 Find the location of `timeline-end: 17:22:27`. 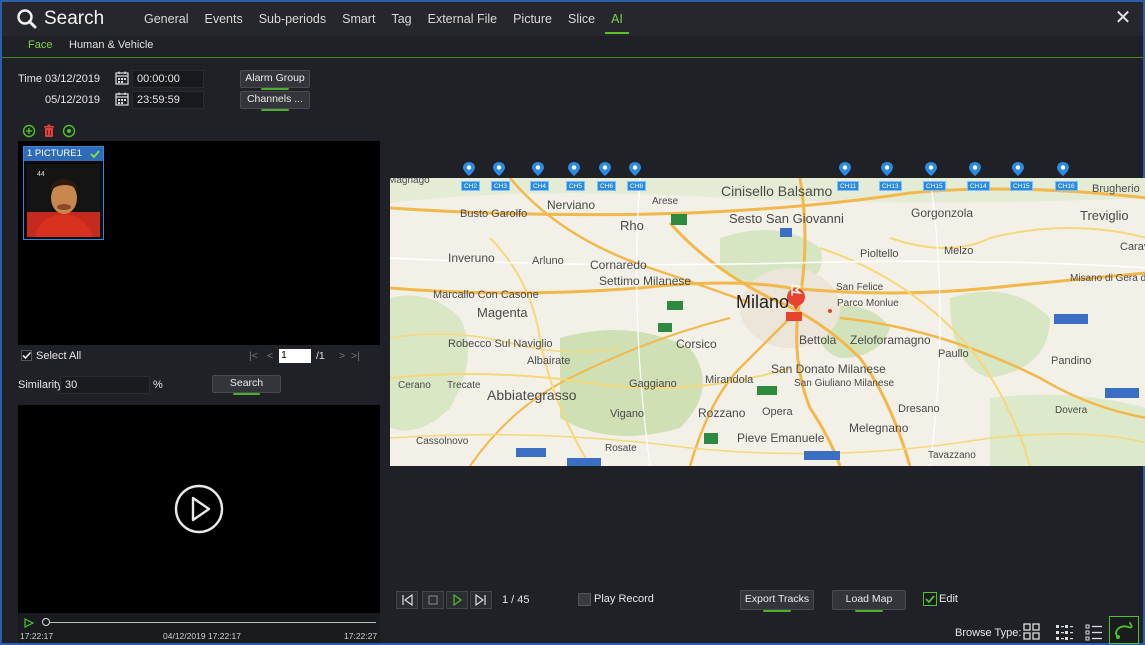

timeline-end: 17:22:27 is located at coordinates (361, 636).